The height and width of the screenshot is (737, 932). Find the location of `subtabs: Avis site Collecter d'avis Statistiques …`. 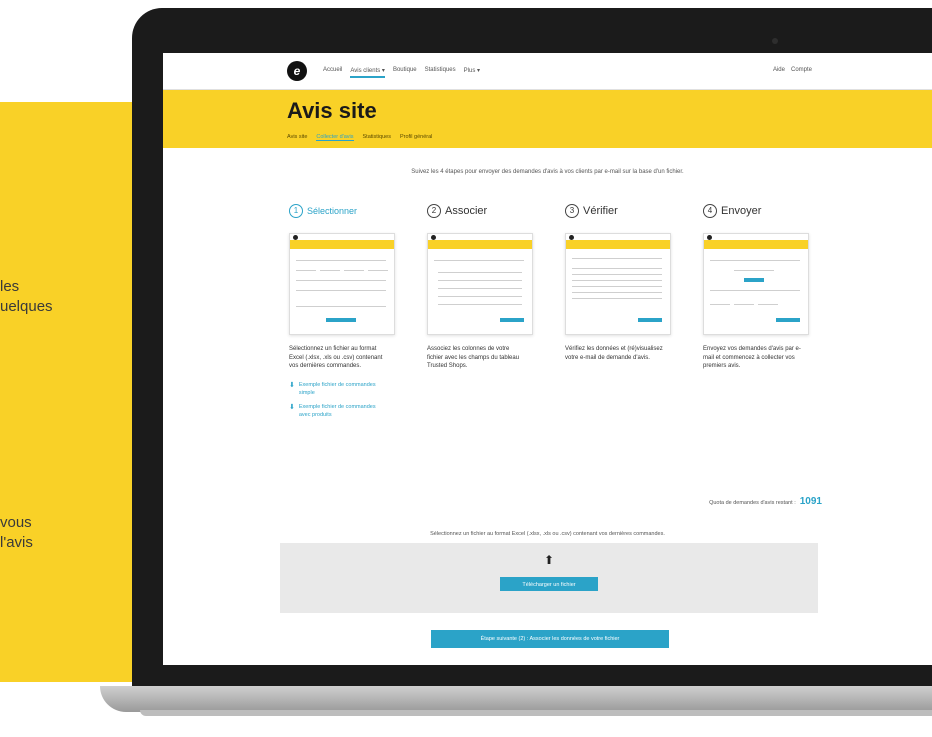

subtabs: Avis site Collecter d'avis Statistiques … is located at coordinates (359, 137).